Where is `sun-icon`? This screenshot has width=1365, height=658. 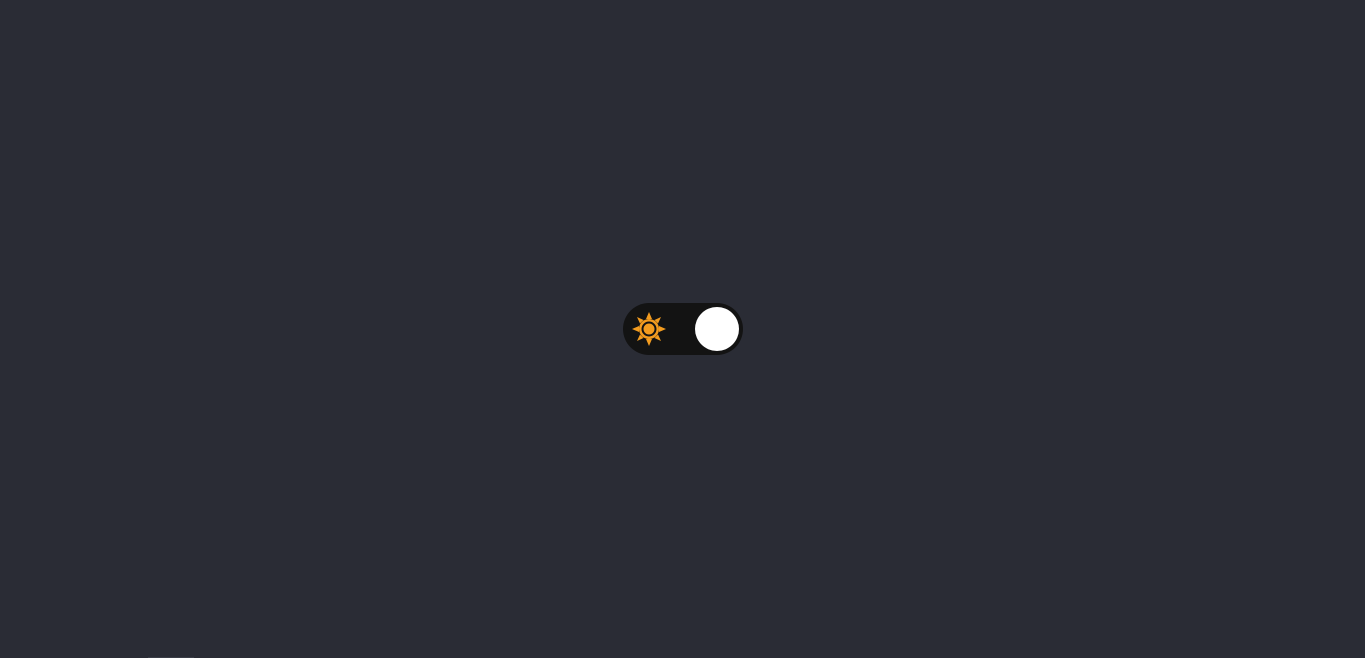
sun-icon is located at coordinates (649, 329).